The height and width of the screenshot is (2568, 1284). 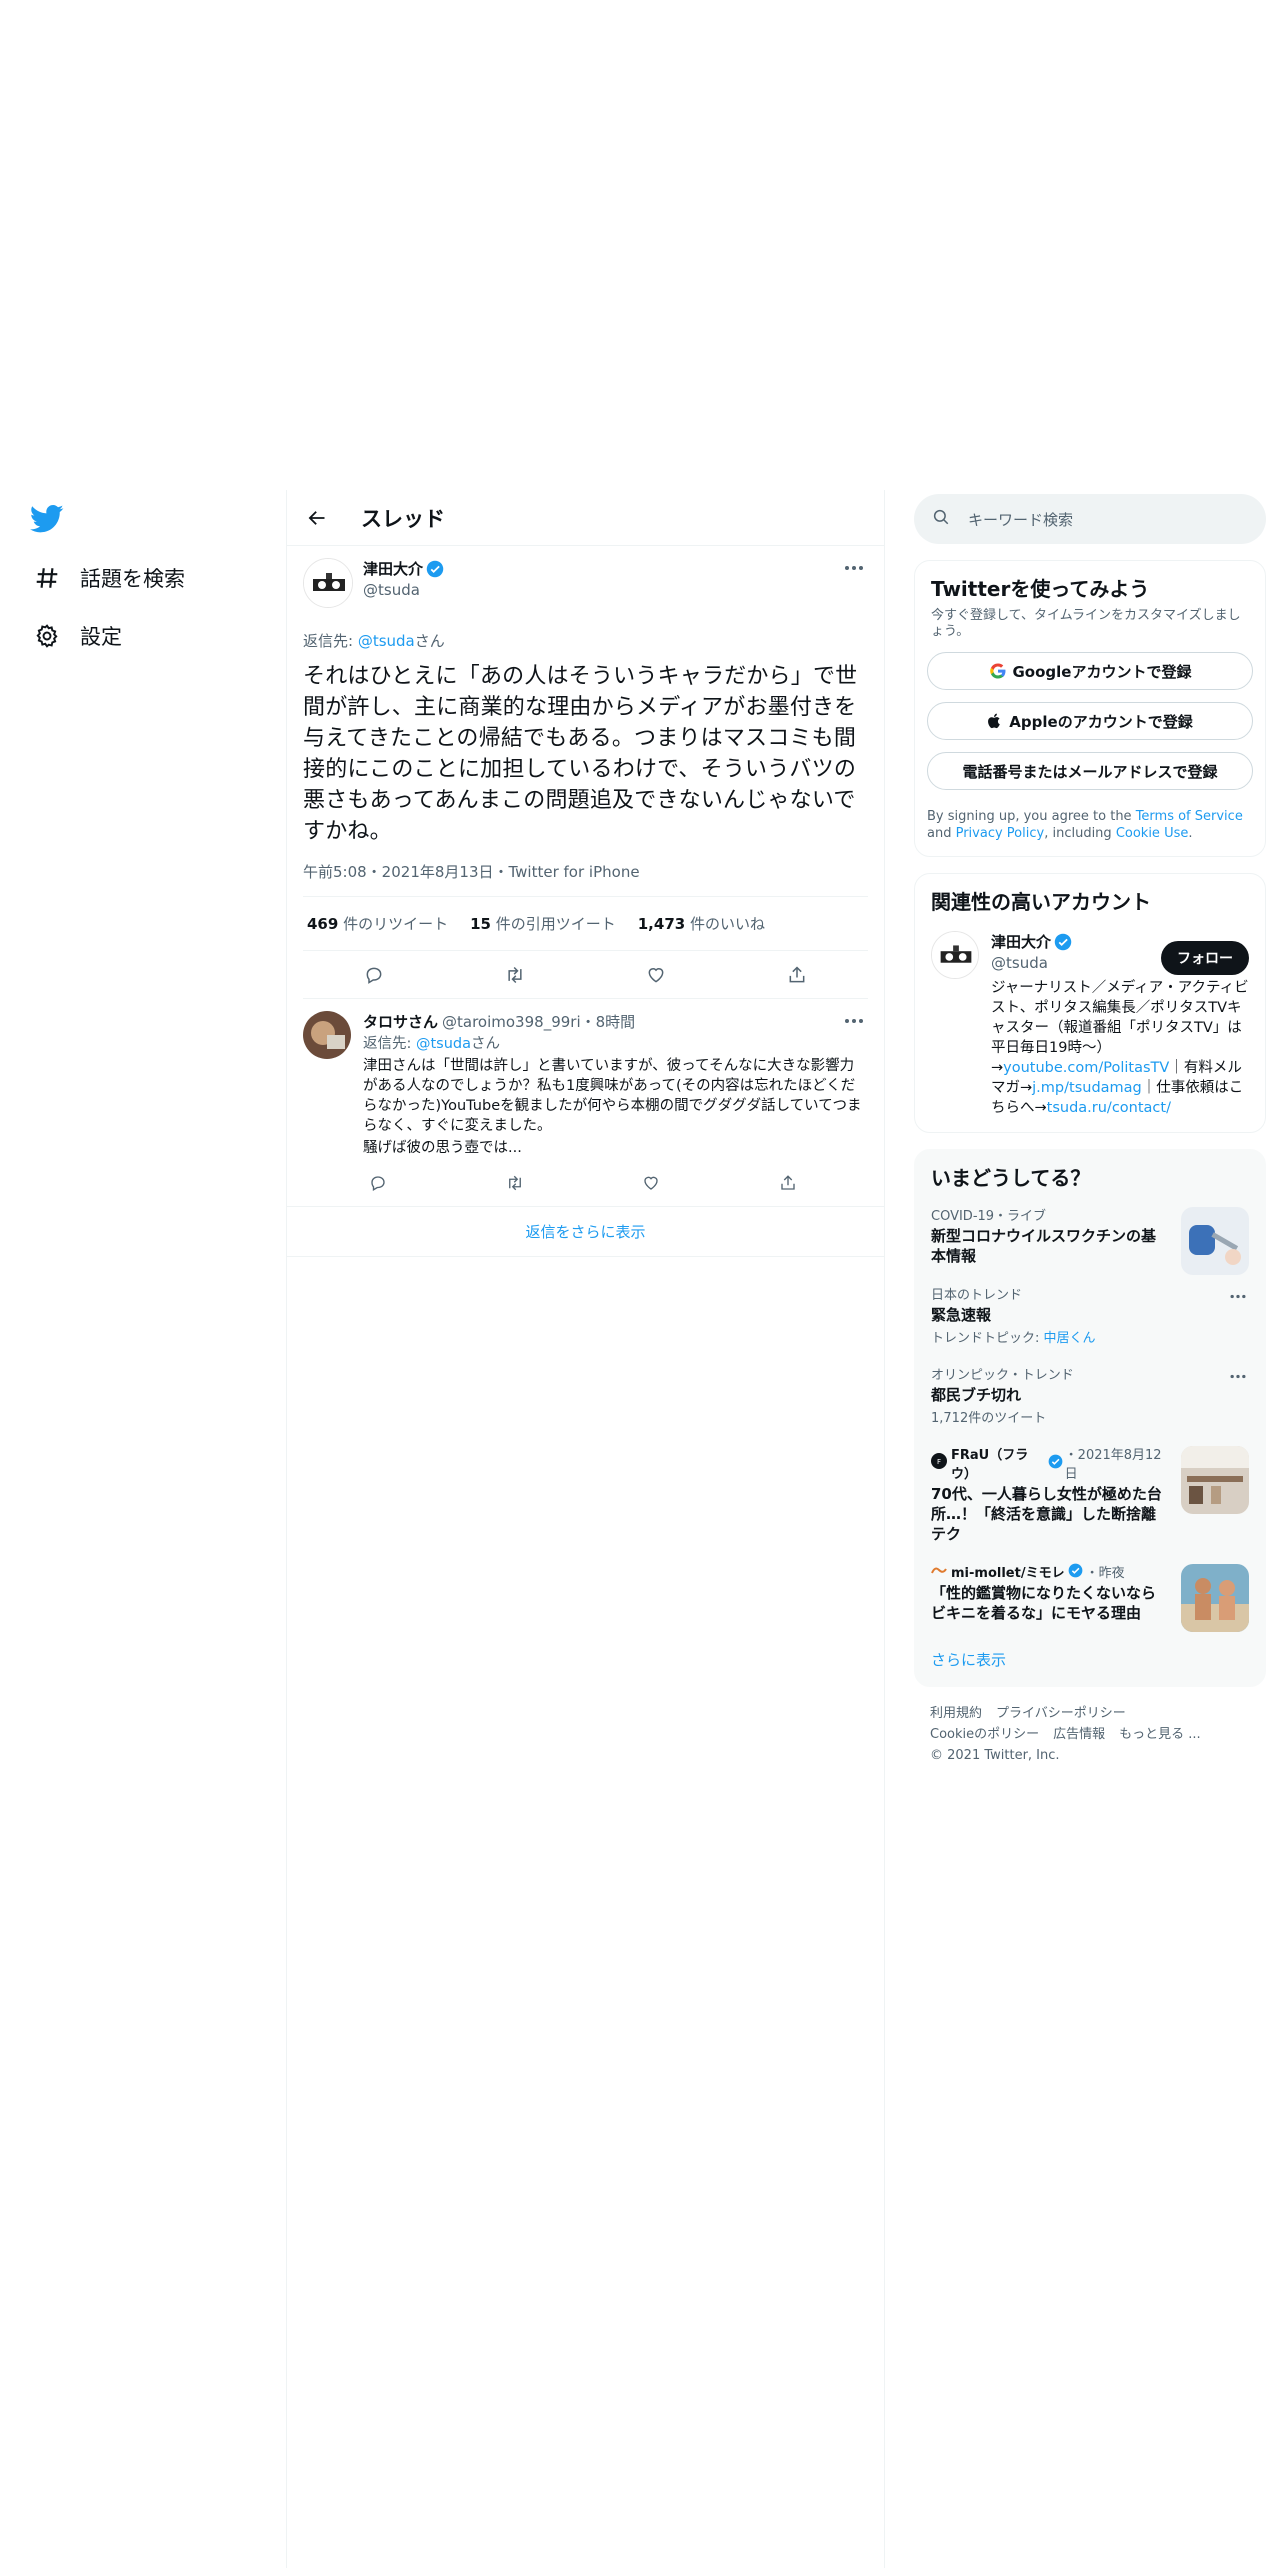 What do you see at coordinates (1021, 941) in the screenshot?
I see `related-name: 津田大介` at bounding box center [1021, 941].